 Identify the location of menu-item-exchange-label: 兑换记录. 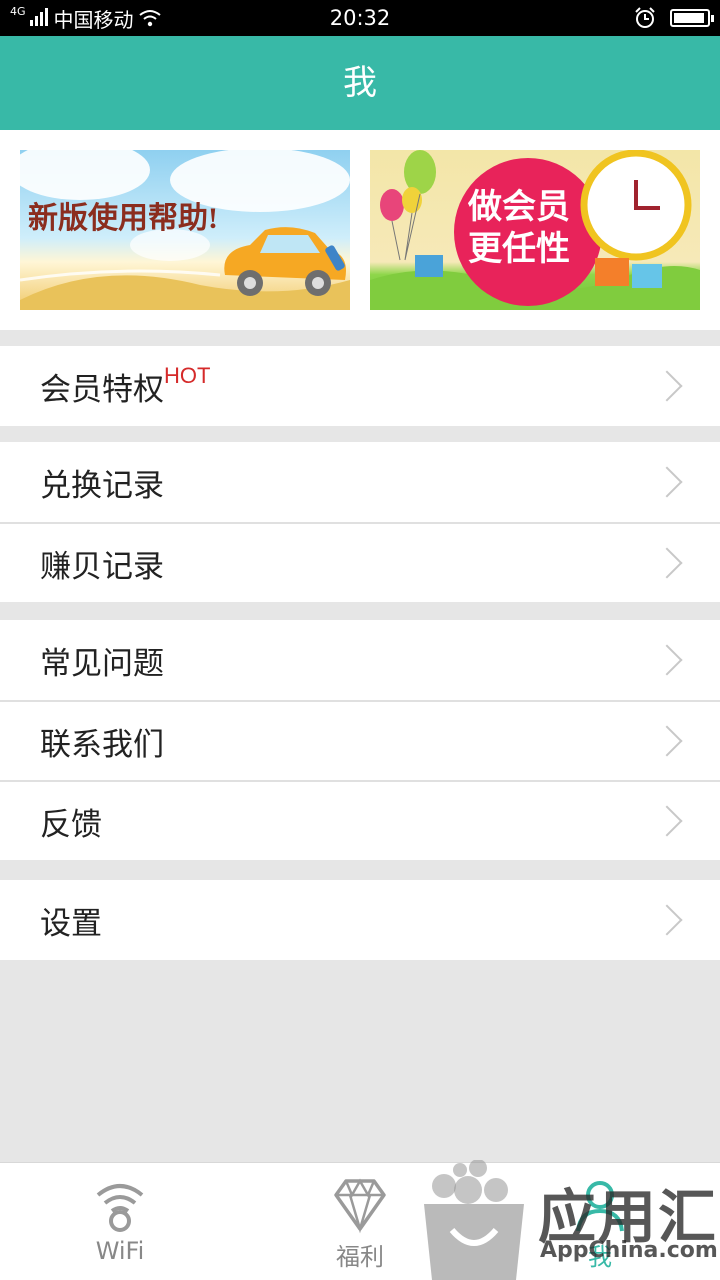
(102, 485).